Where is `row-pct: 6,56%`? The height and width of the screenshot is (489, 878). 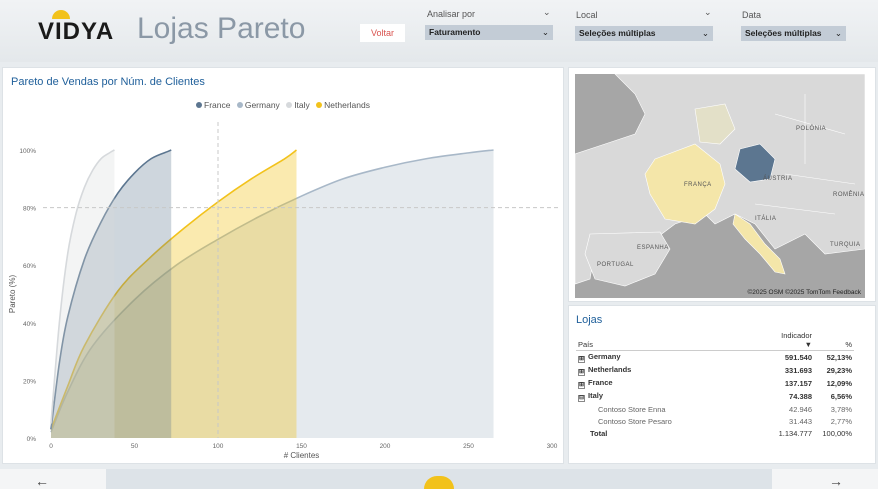 row-pct: 6,56% is located at coordinates (841, 396).